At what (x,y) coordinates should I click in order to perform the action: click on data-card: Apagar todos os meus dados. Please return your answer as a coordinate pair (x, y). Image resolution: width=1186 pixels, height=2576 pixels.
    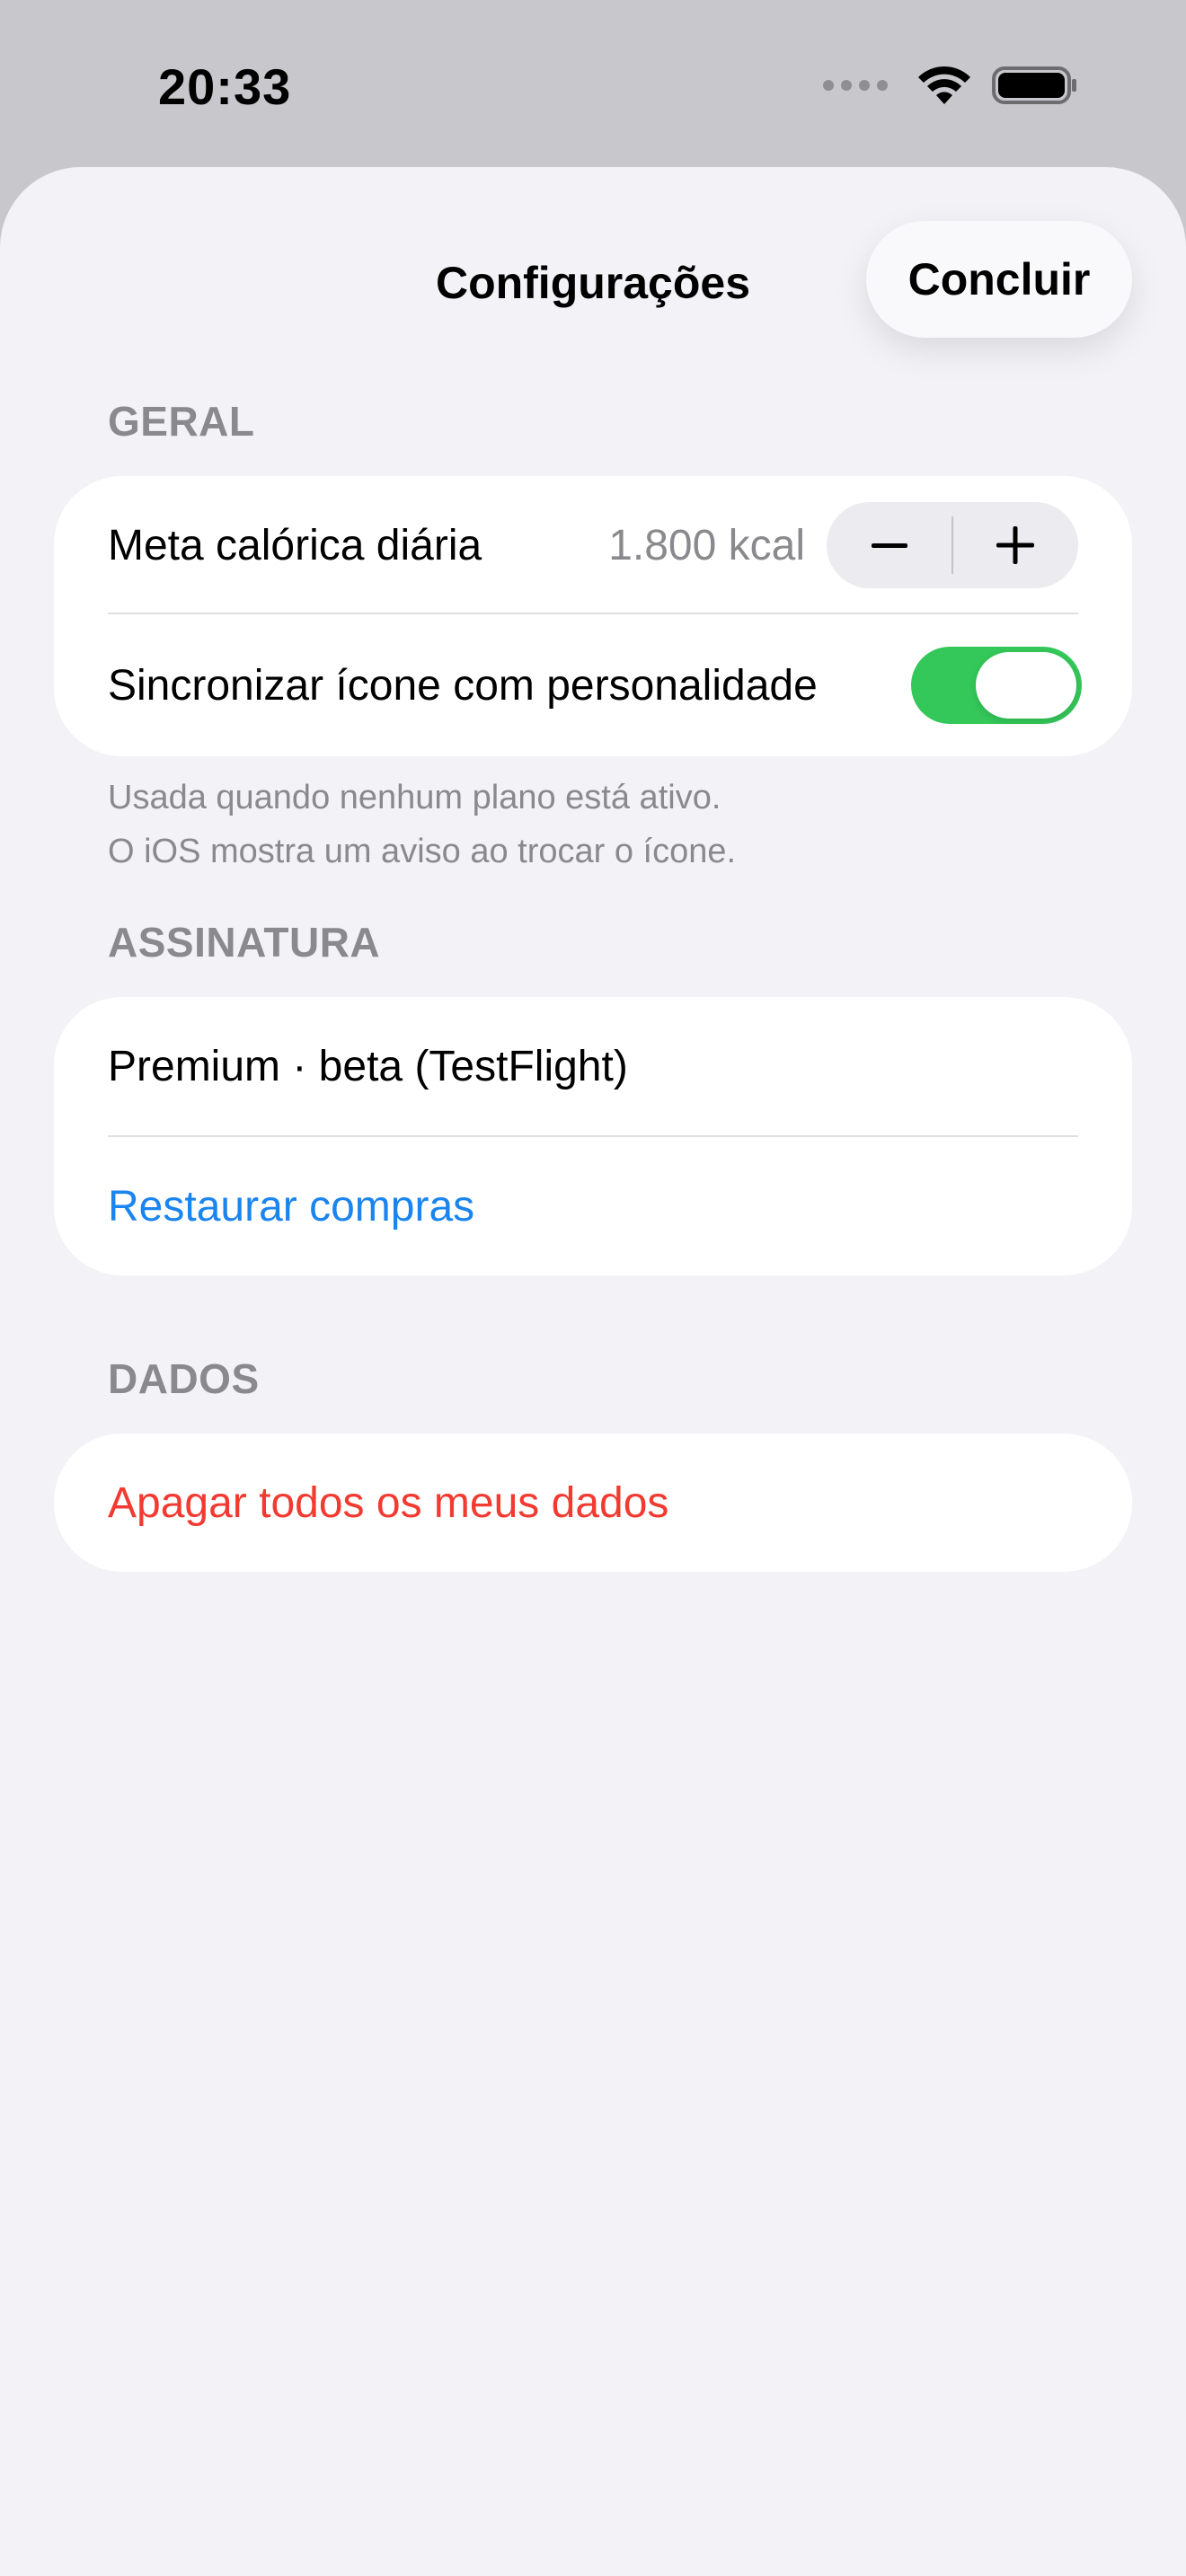
    Looking at the image, I should click on (593, 1503).